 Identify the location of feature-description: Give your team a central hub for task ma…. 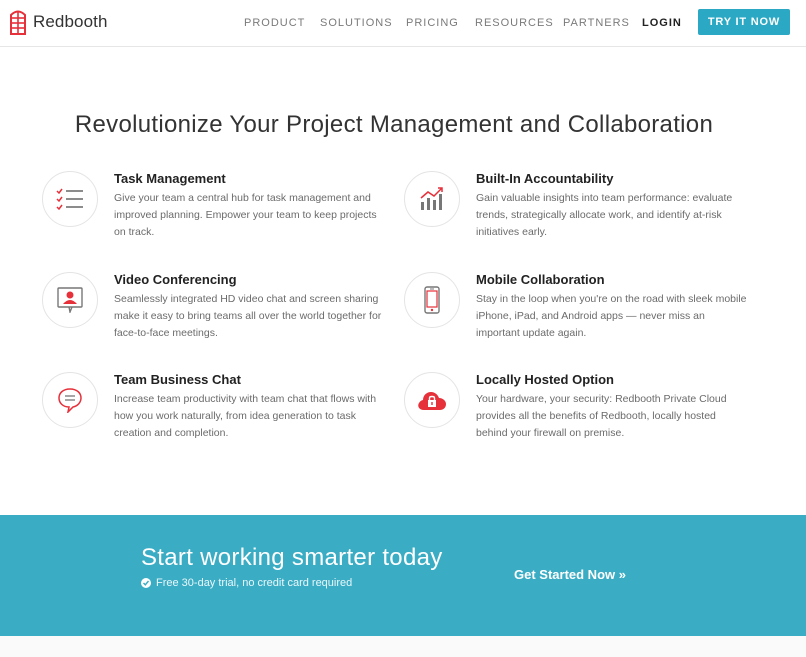
(245, 215).